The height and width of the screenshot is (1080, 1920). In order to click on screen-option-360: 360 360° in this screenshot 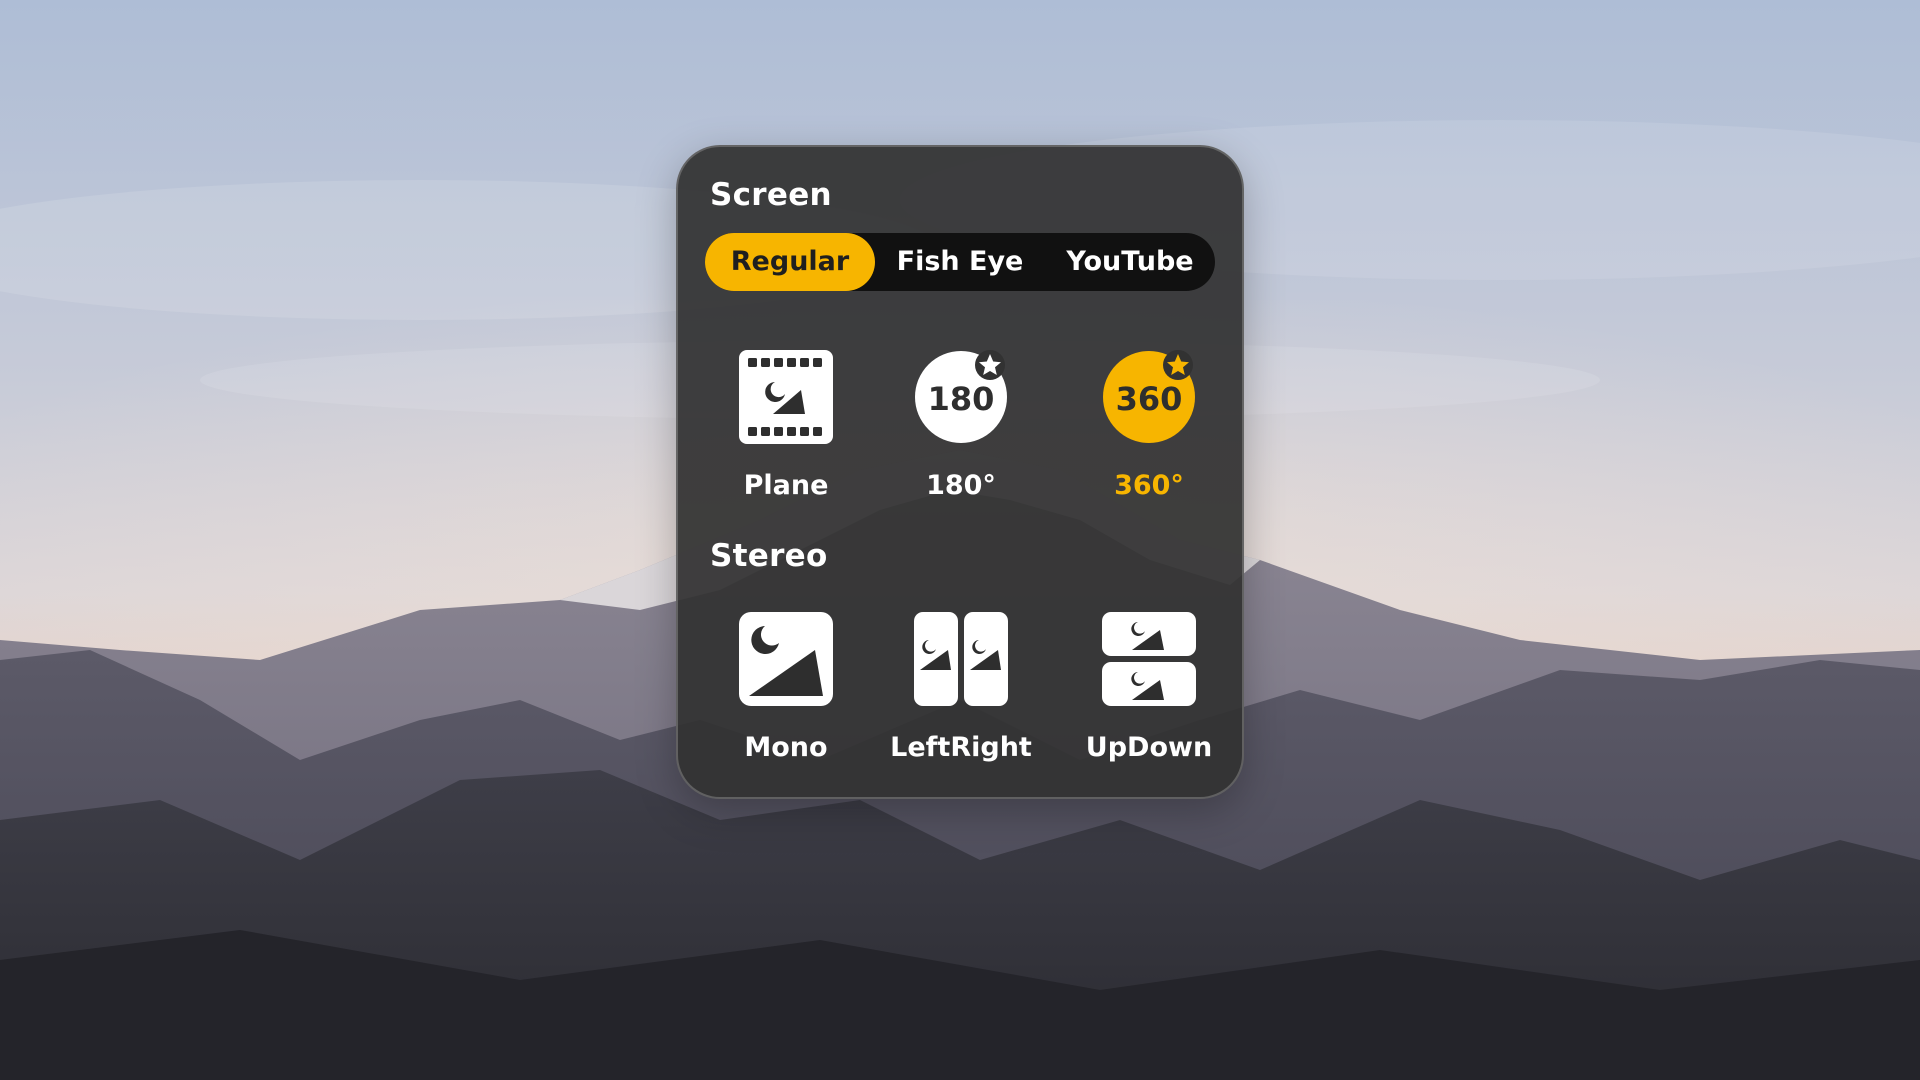, I will do `click(1149, 435)`.